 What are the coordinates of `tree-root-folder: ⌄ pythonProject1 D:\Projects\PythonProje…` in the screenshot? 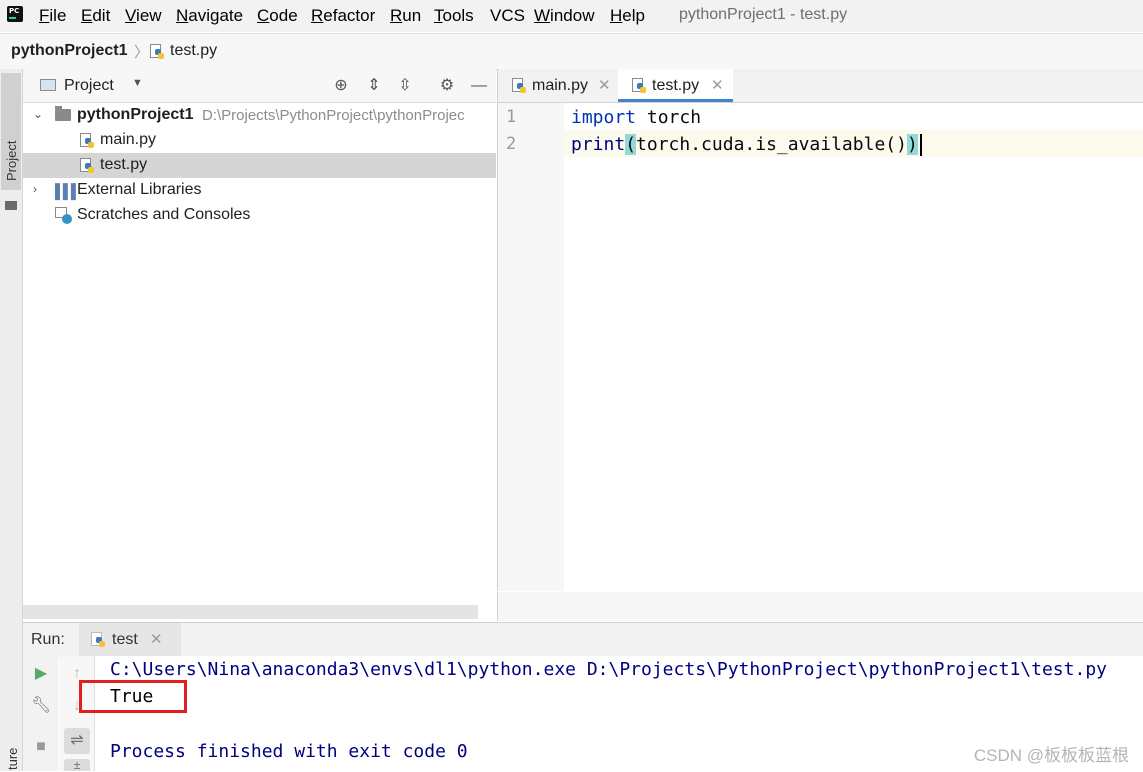 It's located at (259, 115).